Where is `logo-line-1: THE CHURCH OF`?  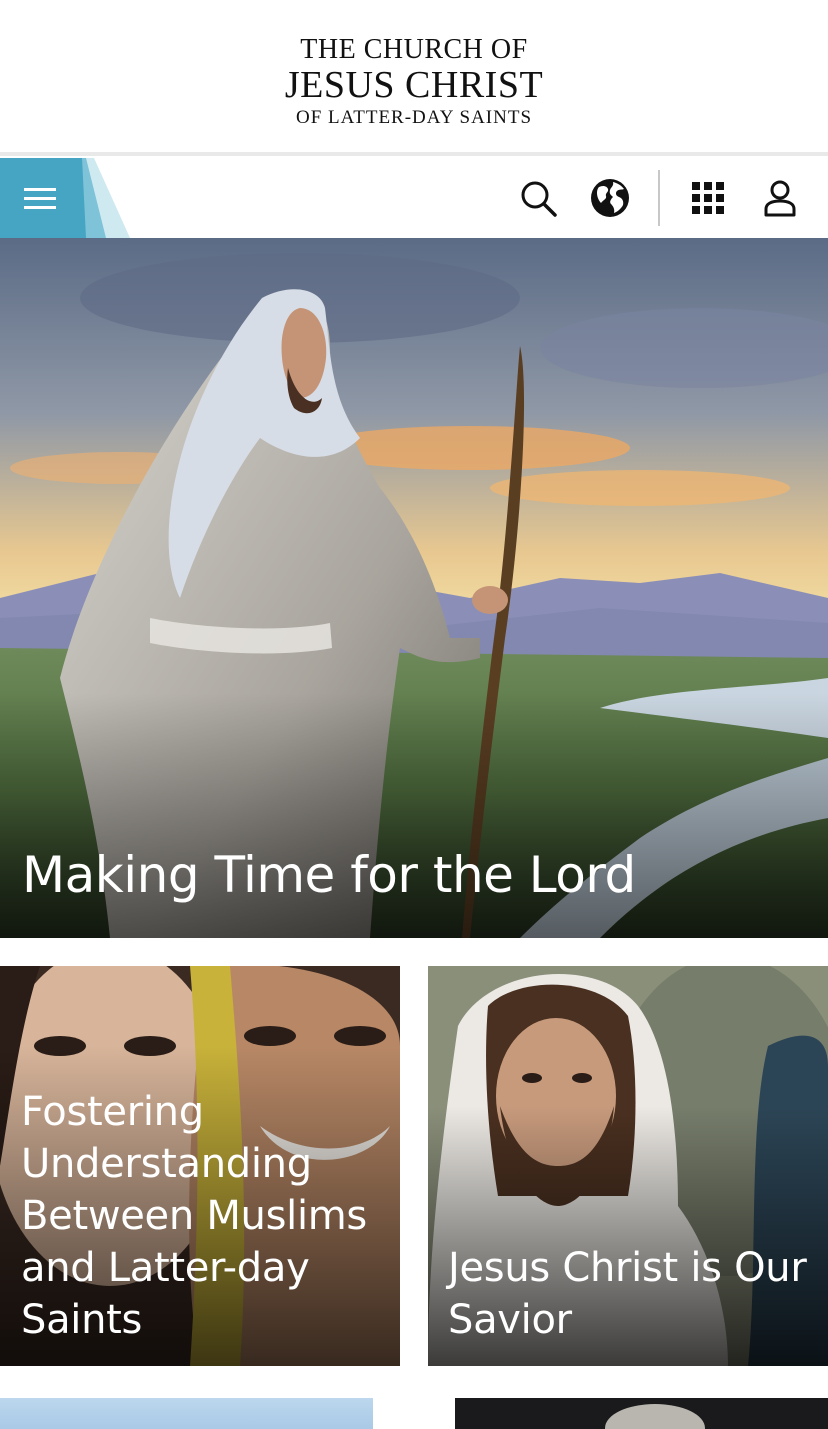
logo-line-1: THE CHURCH OF is located at coordinates (414, 49).